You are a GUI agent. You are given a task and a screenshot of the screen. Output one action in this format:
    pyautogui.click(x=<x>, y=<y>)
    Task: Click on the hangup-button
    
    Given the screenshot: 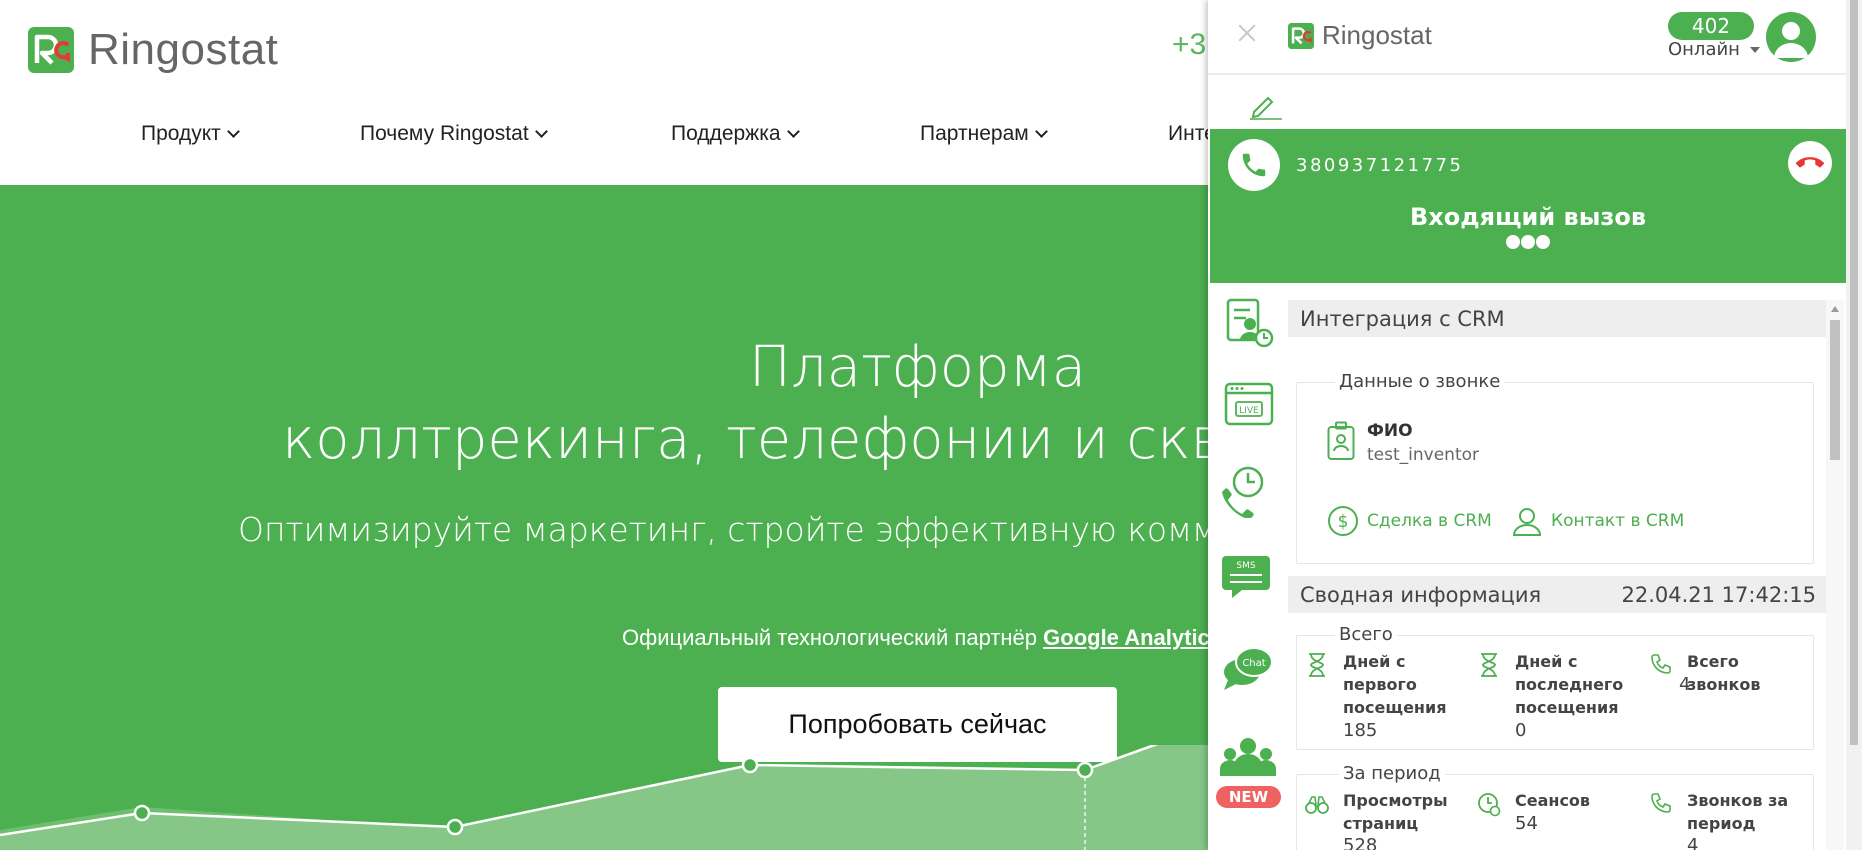 What is the action you would take?
    pyautogui.click(x=1810, y=163)
    